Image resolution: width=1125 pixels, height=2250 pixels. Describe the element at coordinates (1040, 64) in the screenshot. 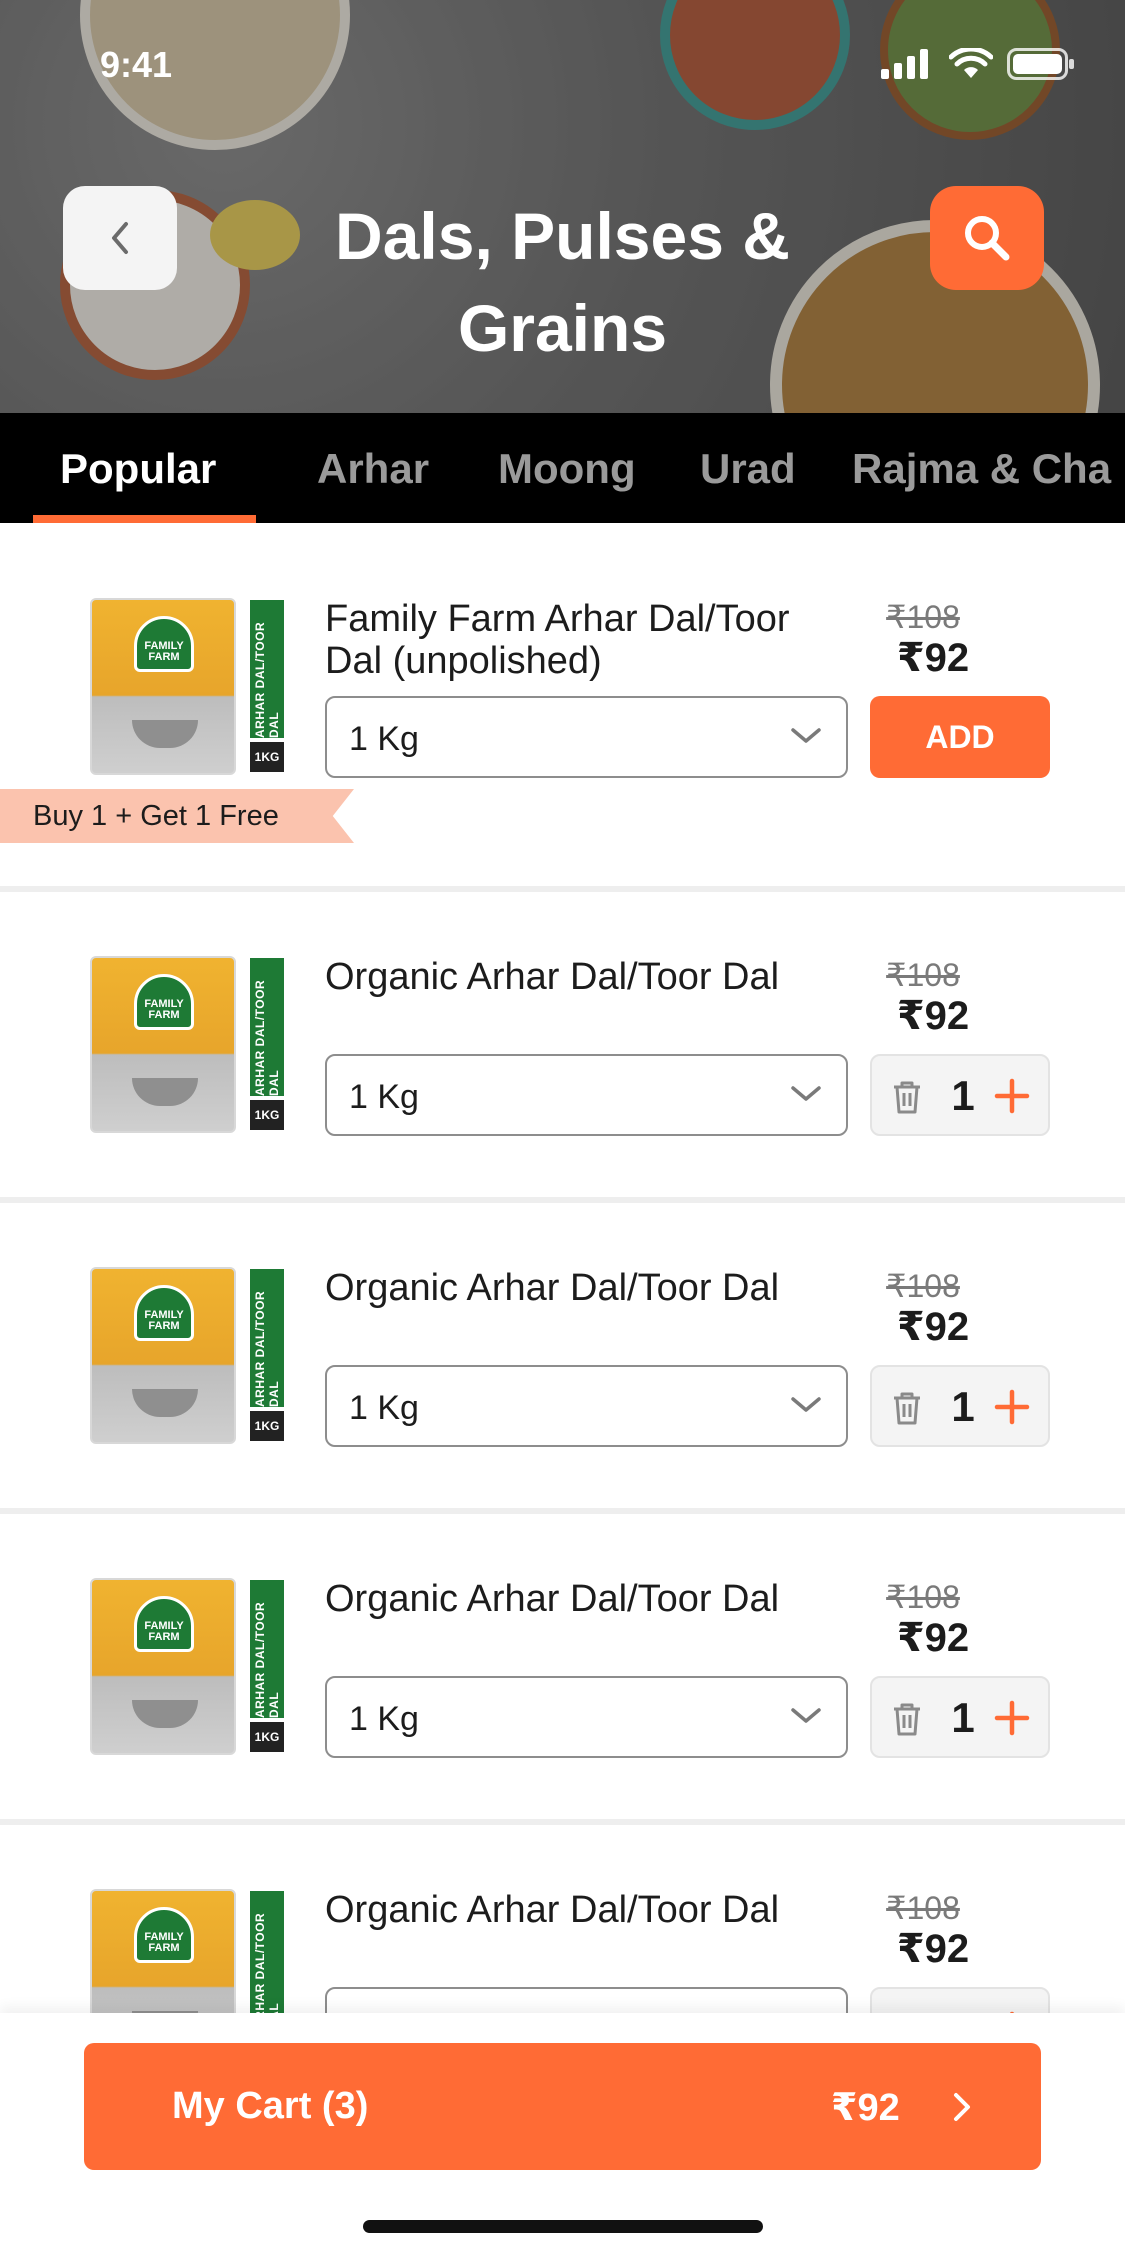

I see `battery-icon` at that location.